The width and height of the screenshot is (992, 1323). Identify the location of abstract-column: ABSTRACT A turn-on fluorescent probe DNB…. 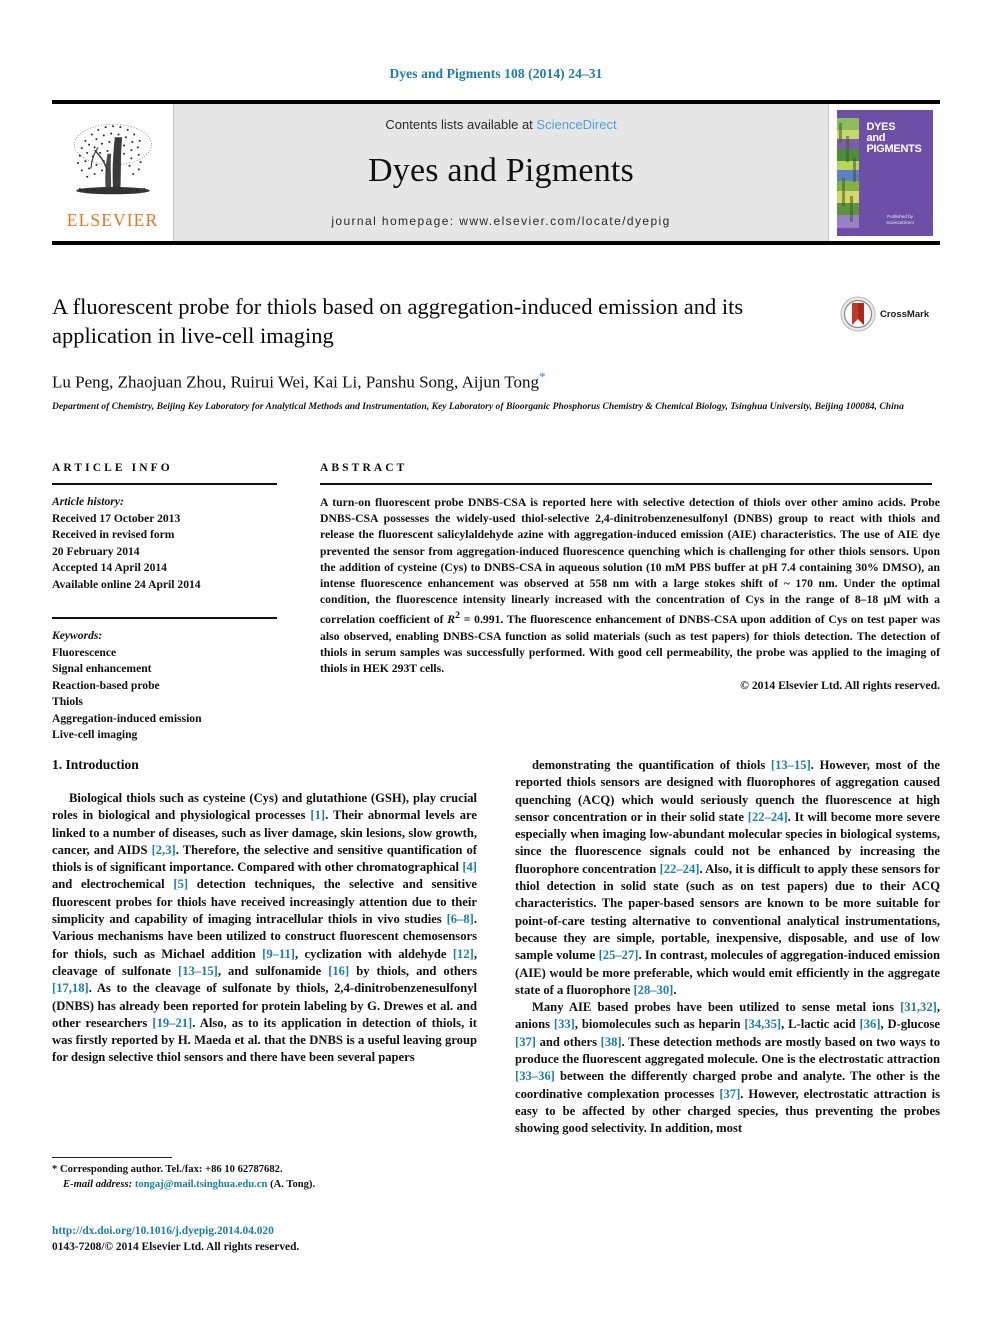
(623, 603).